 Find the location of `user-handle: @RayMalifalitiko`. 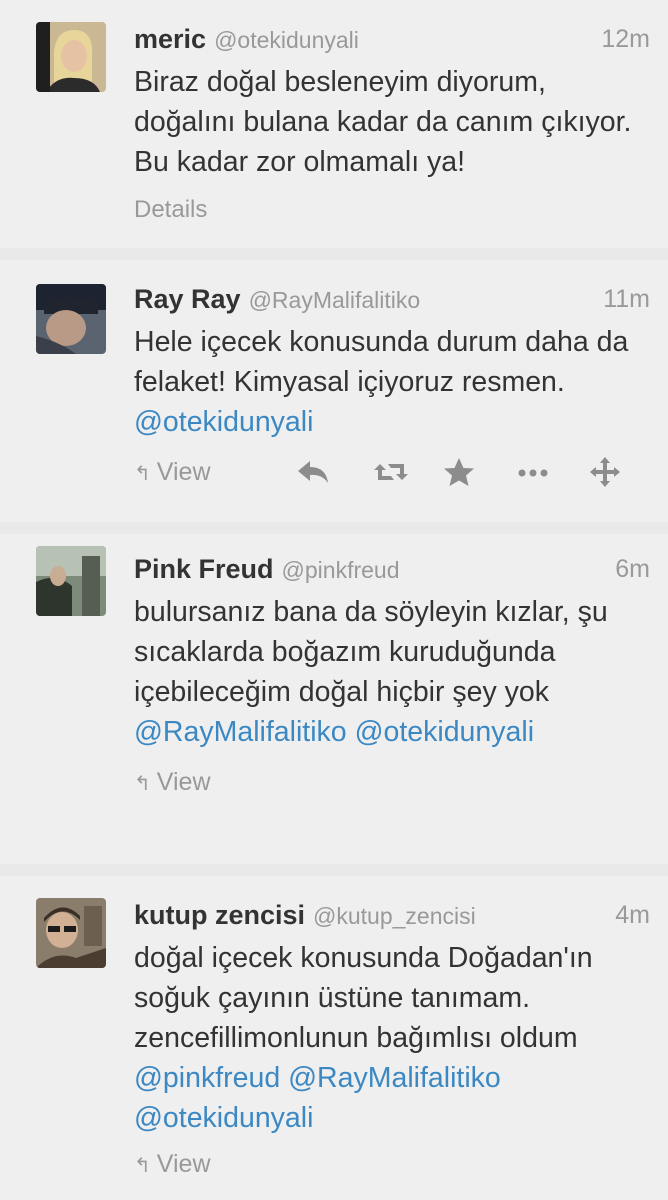

user-handle: @RayMalifalitiko is located at coordinates (335, 300).